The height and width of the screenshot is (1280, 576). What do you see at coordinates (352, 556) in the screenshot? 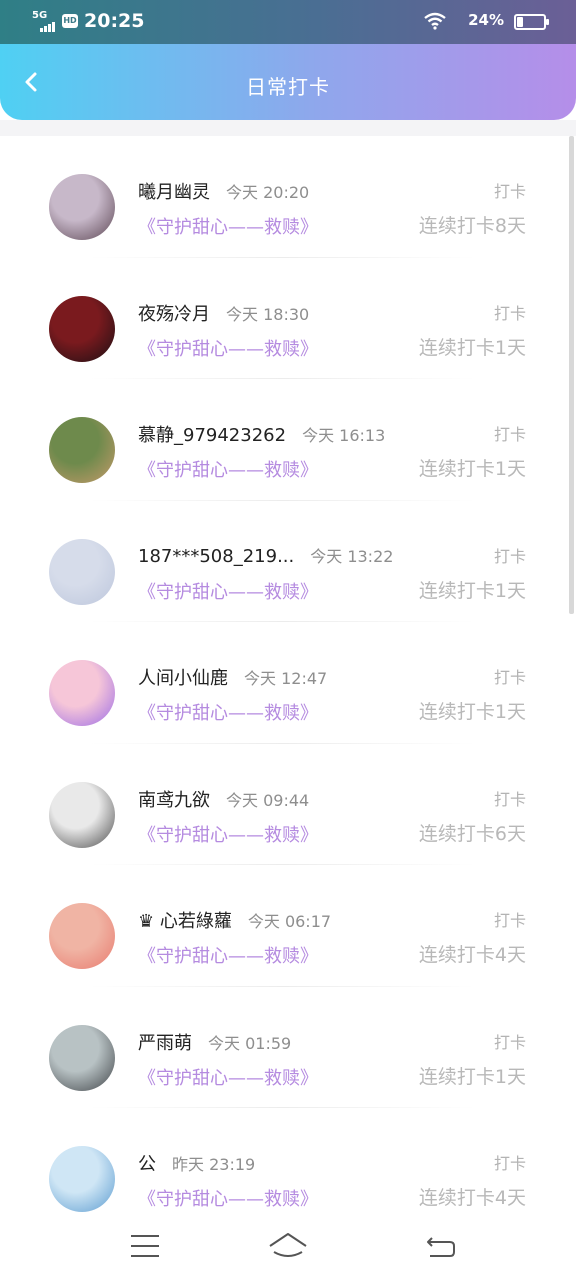
I see `checkin-time: 今天 13:22` at bounding box center [352, 556].